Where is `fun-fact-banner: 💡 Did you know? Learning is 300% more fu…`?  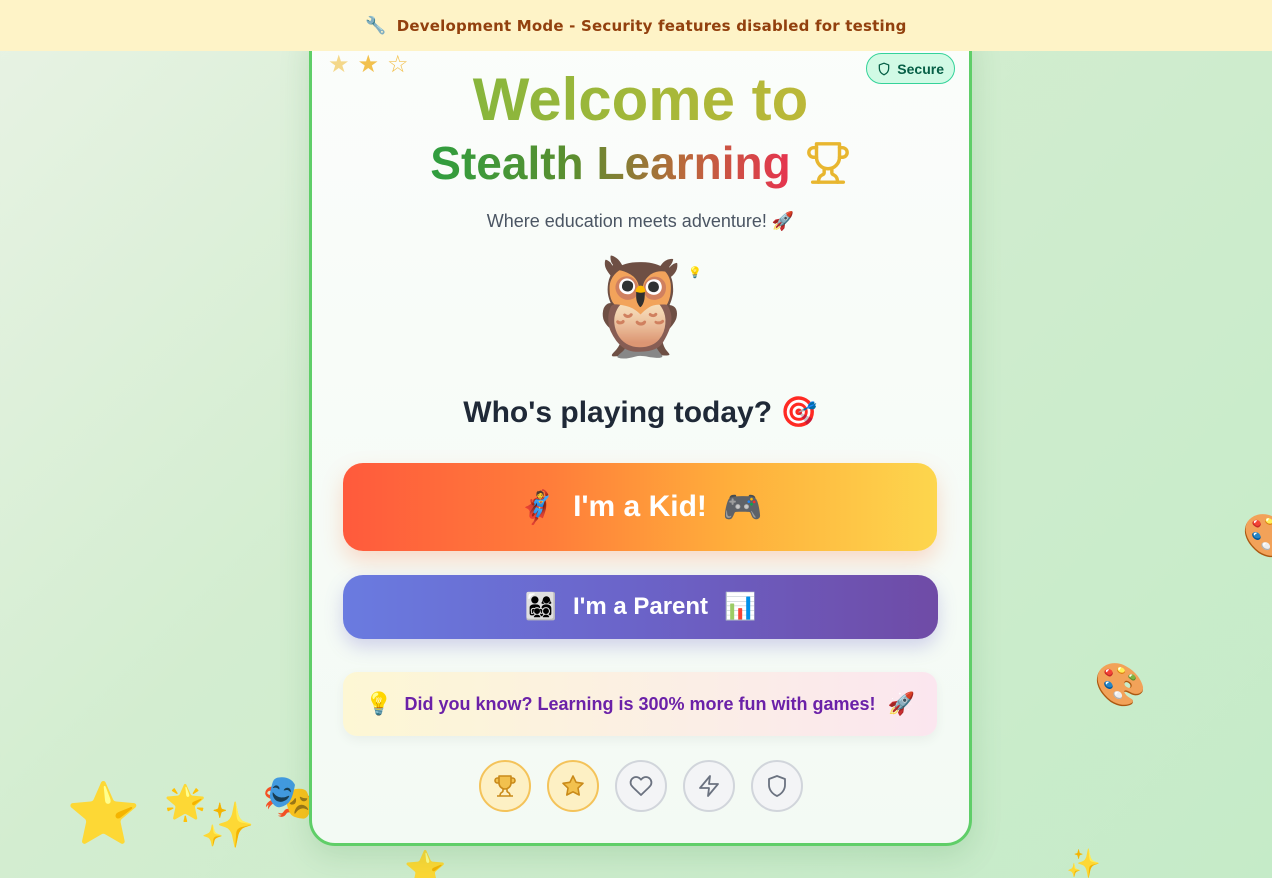 fun-fact-banner: 💡 Did you know? Learning is 300% more fu… is located at coordinates (640, 704).